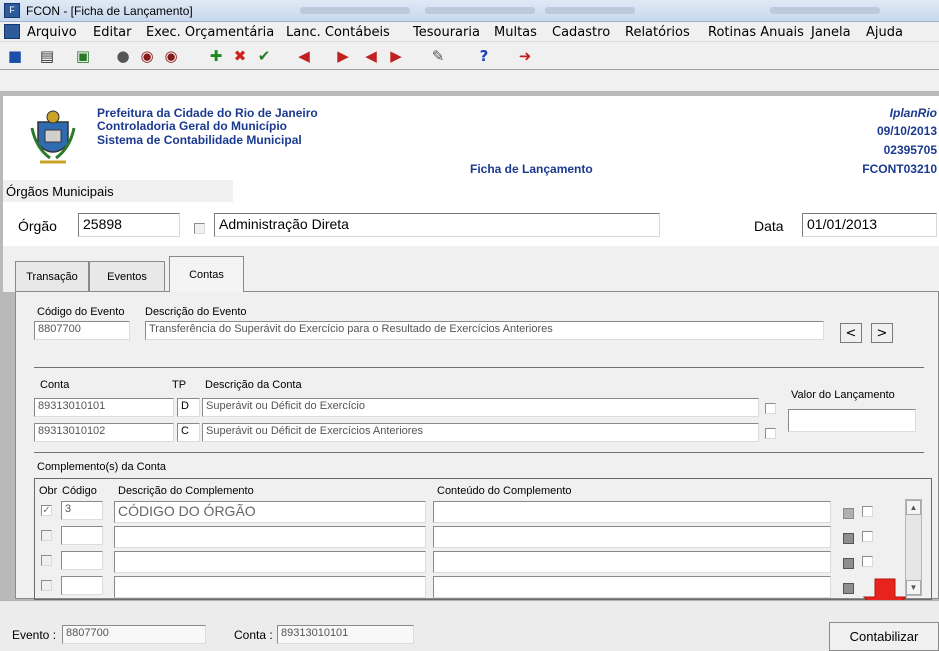 The height and width of the screenshot is (651, 939). What do you see at coordinates (82, 330) in the screenshot?
I see `codigo-evento-field: 8807700` at bounding box center [82, 330].